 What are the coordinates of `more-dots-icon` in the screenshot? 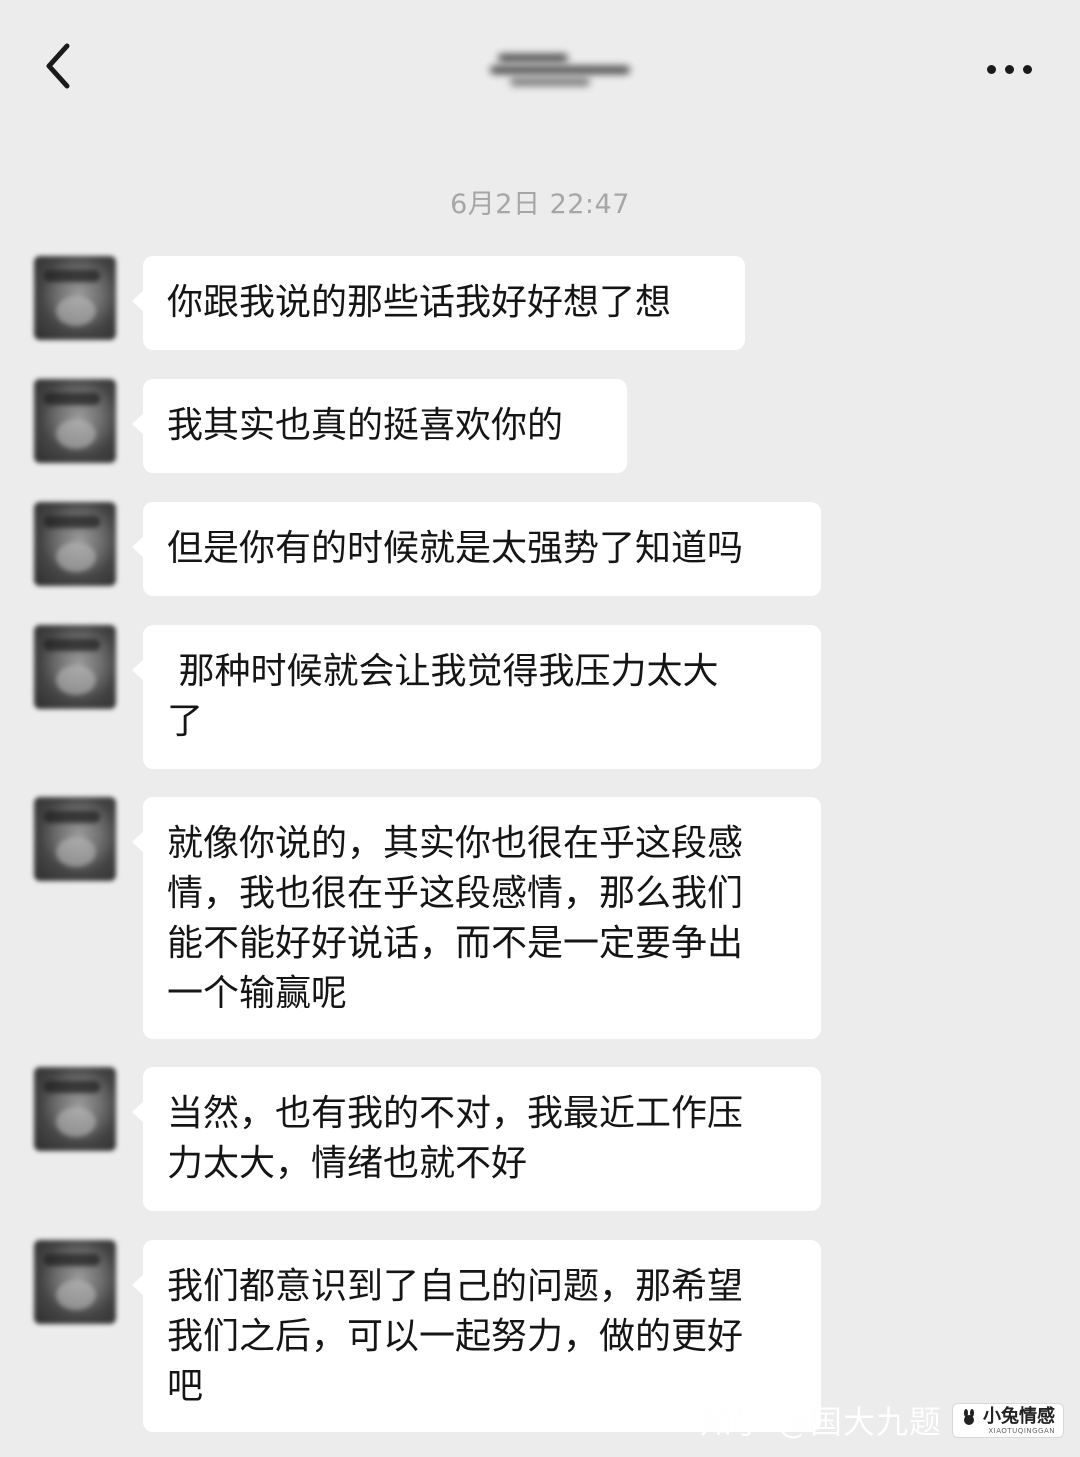 It's located at (991, 69).